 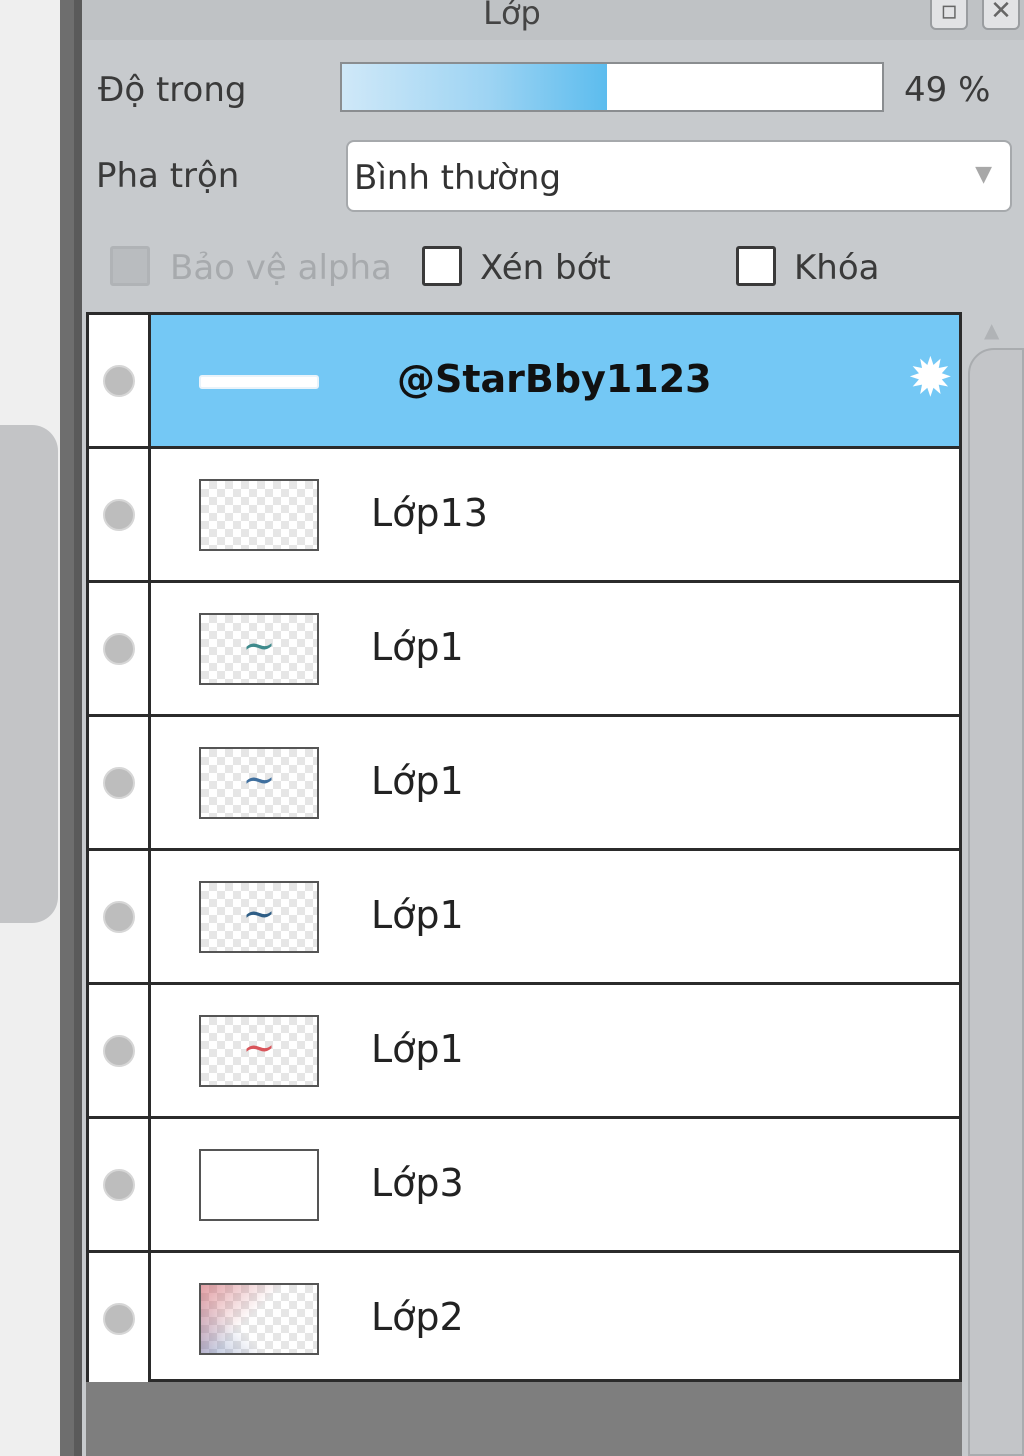 What do you see at coordinates (949, 15) in the screenshot?
I see `float-panel-icon: ▫` at bounding box center [949, 15].